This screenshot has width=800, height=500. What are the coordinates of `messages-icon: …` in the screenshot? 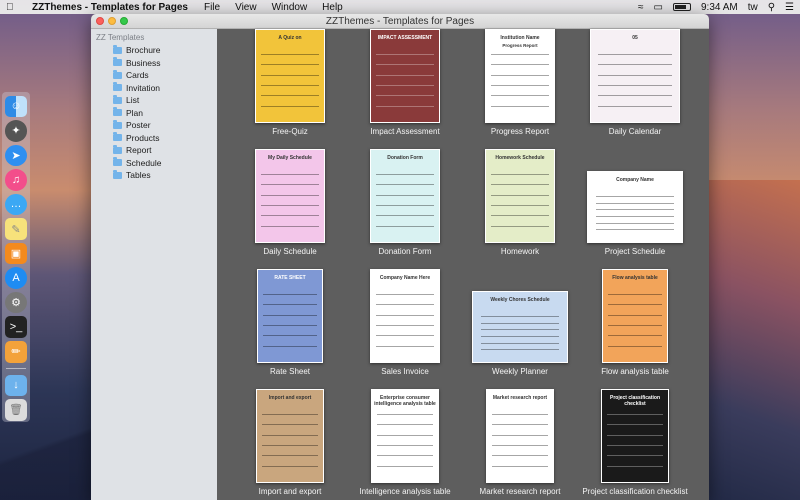 It's located at (16, 204).